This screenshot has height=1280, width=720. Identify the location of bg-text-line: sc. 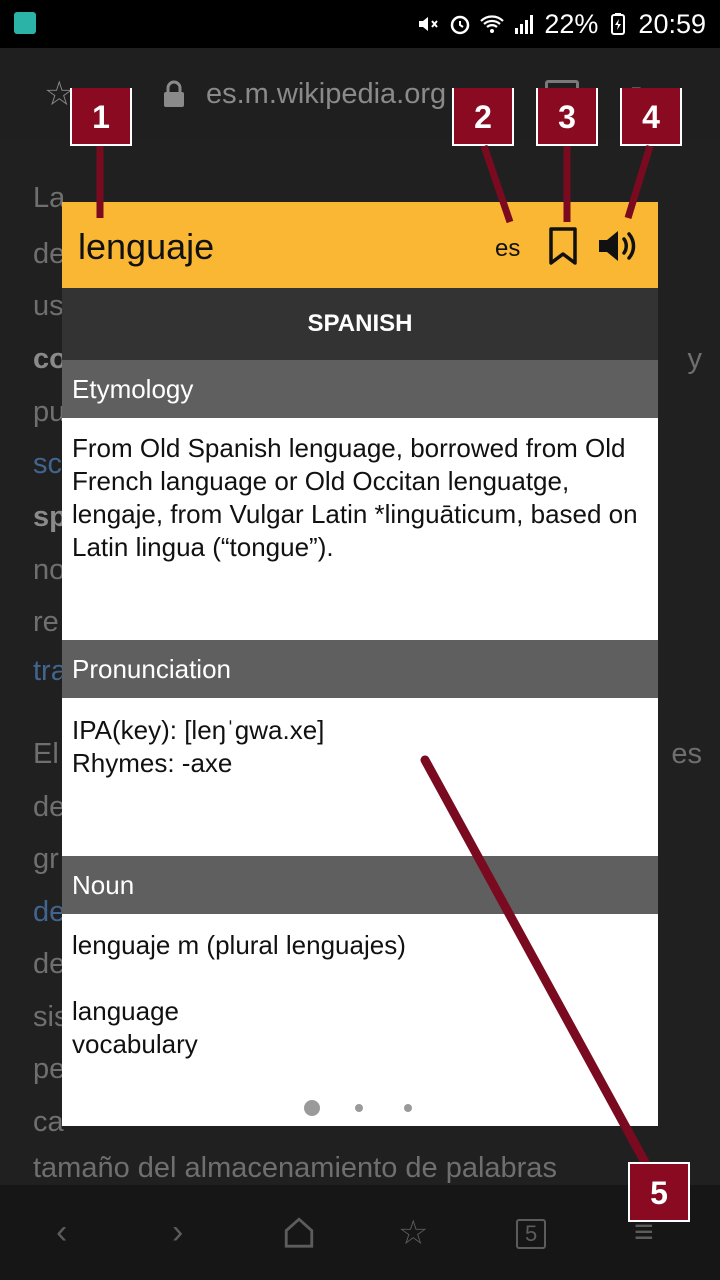
(47, 464).